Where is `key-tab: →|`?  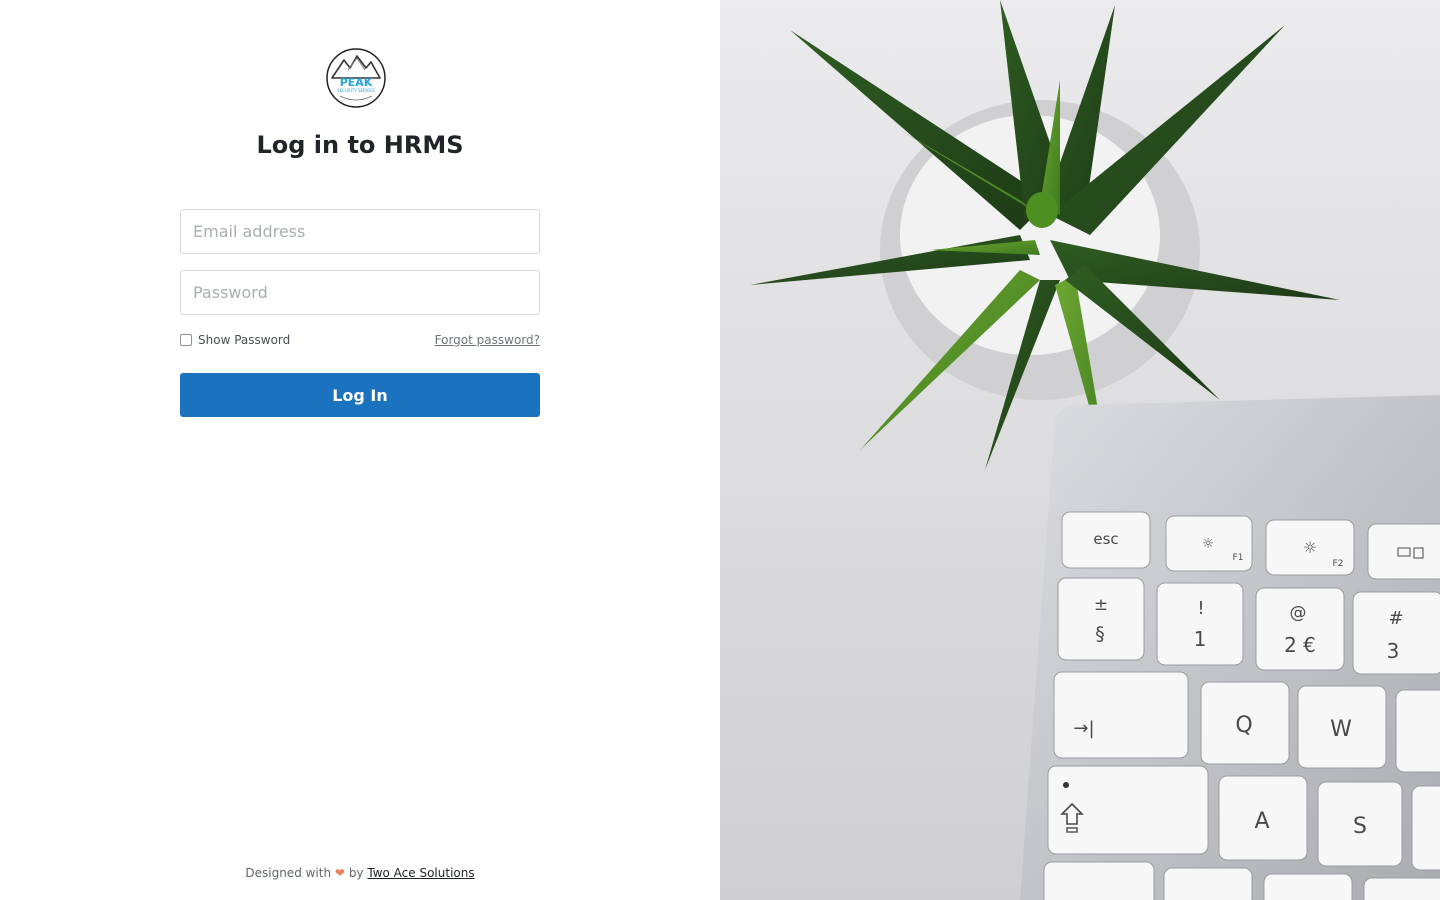 key-tab: →| is located at coordinates (1121, 715).